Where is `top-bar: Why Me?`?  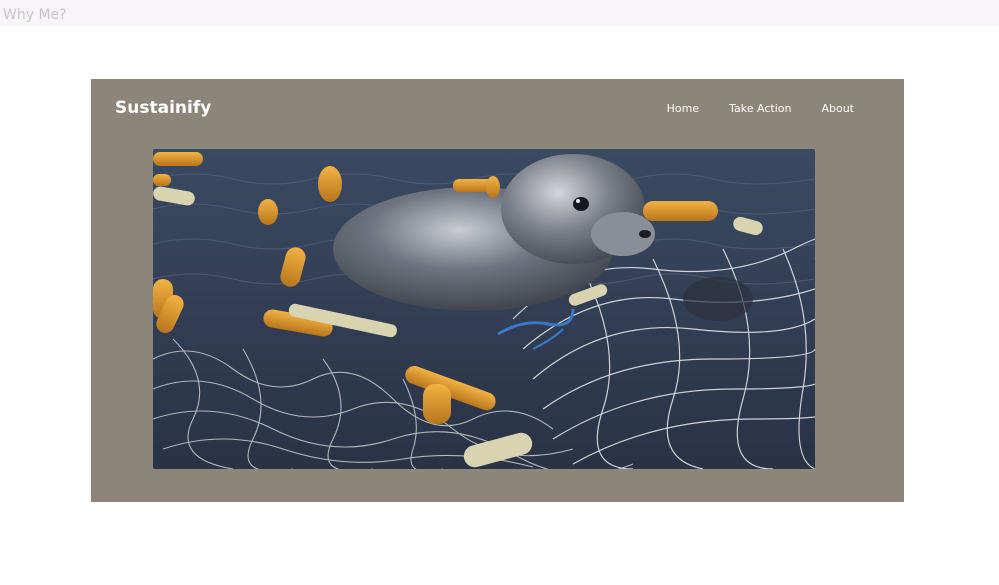 top-bar: Why Me? is located at coordinates (499, 13).